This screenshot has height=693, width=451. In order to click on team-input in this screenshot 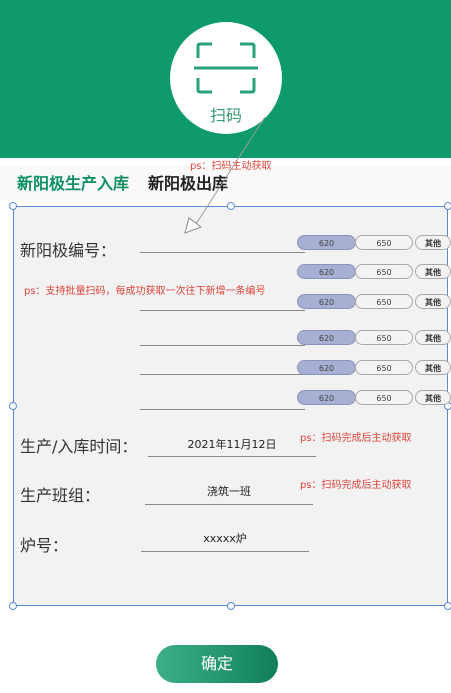, I will do `click(229, 504)`.